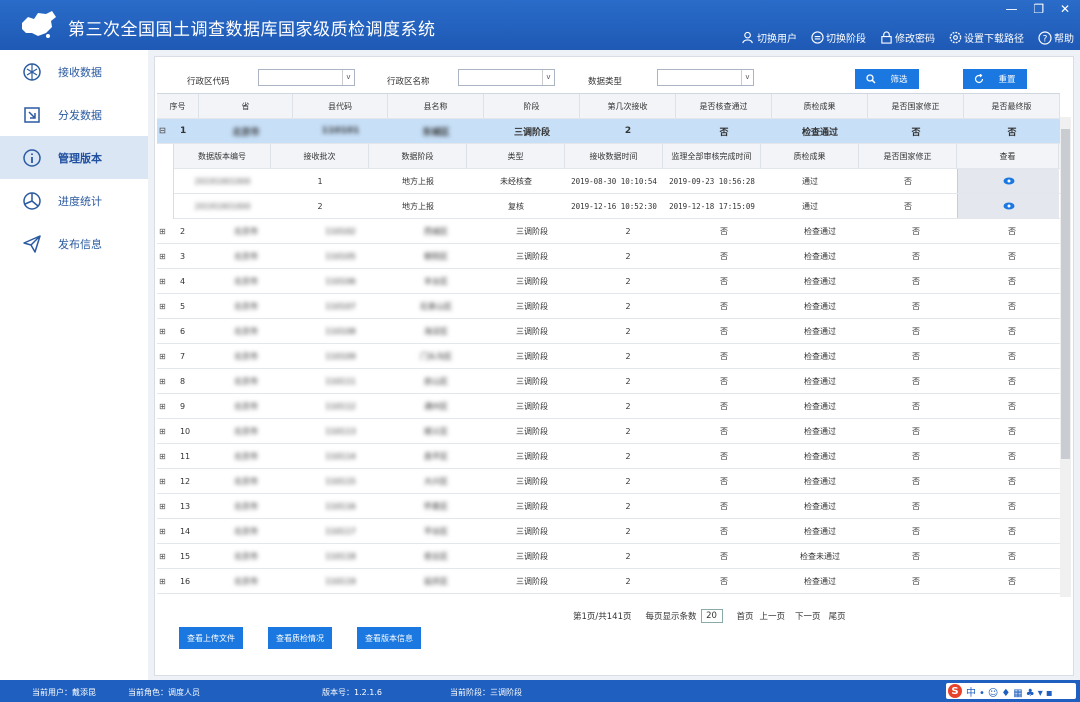 Image resolution: width=1080 pixels, height=702 pixels. I want to click on pie-chart-icon, so click(32, 200).